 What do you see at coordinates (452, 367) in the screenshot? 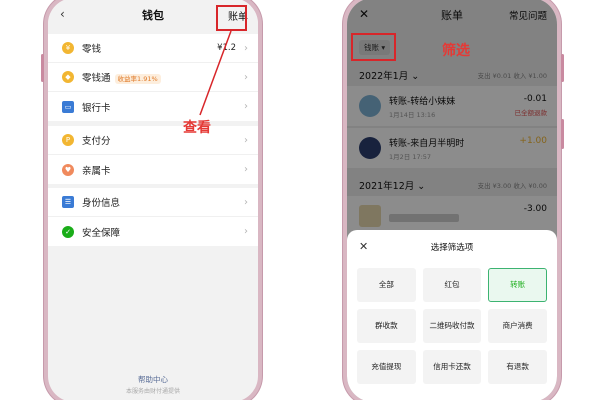
I see `filter-option: 信用卡还款` at bounding box center [452, 367].